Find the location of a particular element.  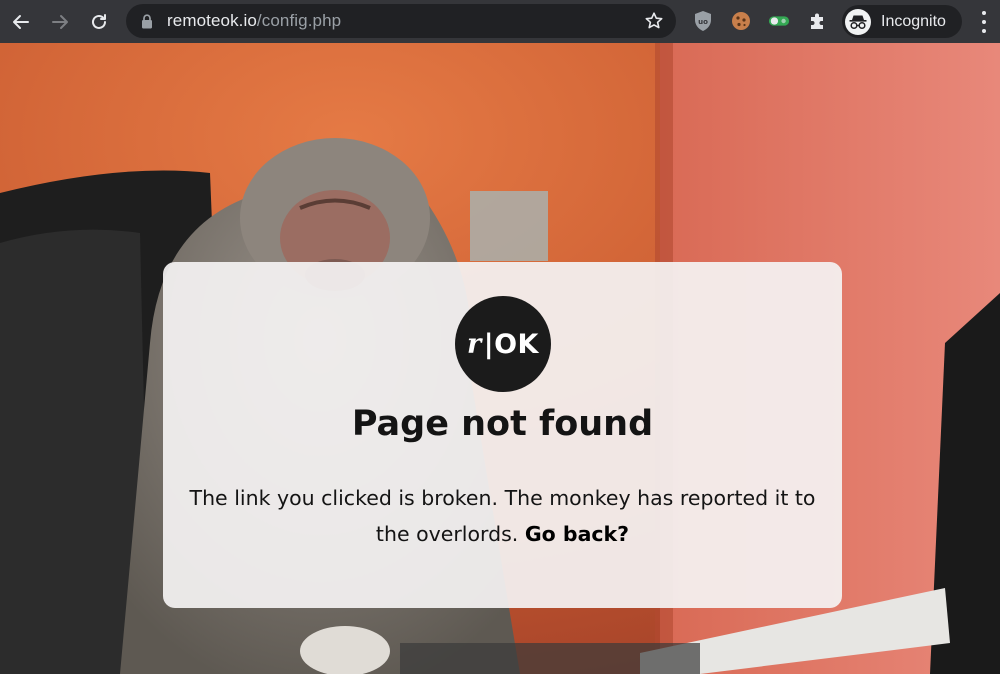

back-button is located at coordinates (21, 22).